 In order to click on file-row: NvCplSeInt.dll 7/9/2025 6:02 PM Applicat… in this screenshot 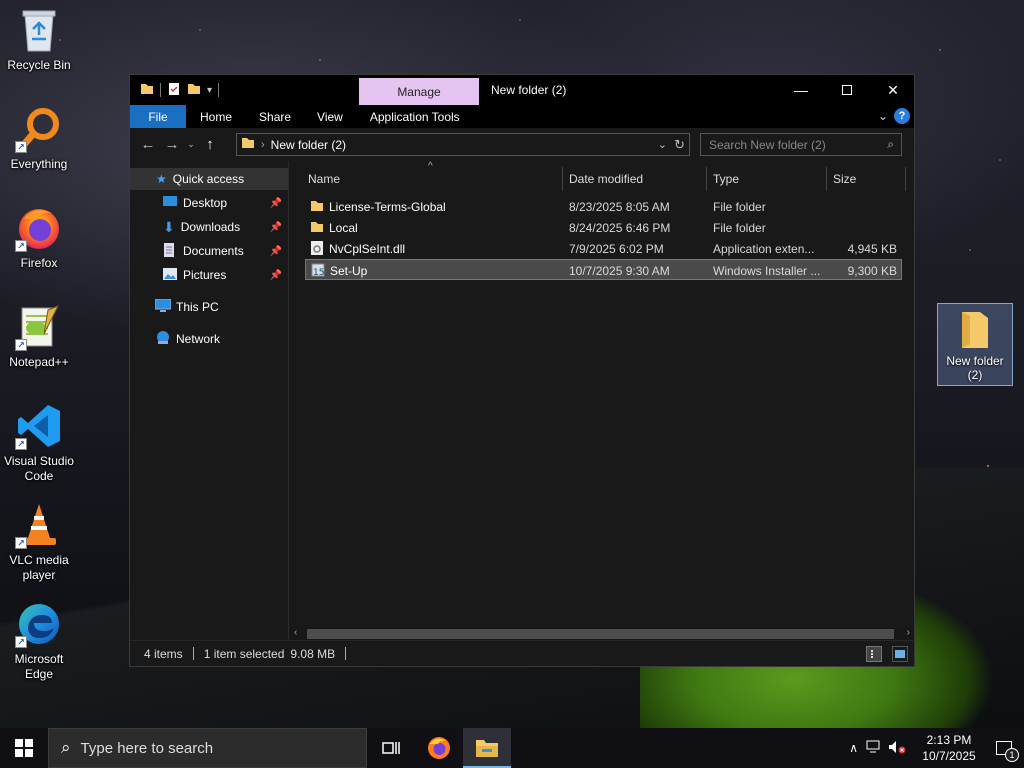, I will do `click(603, 248)`.